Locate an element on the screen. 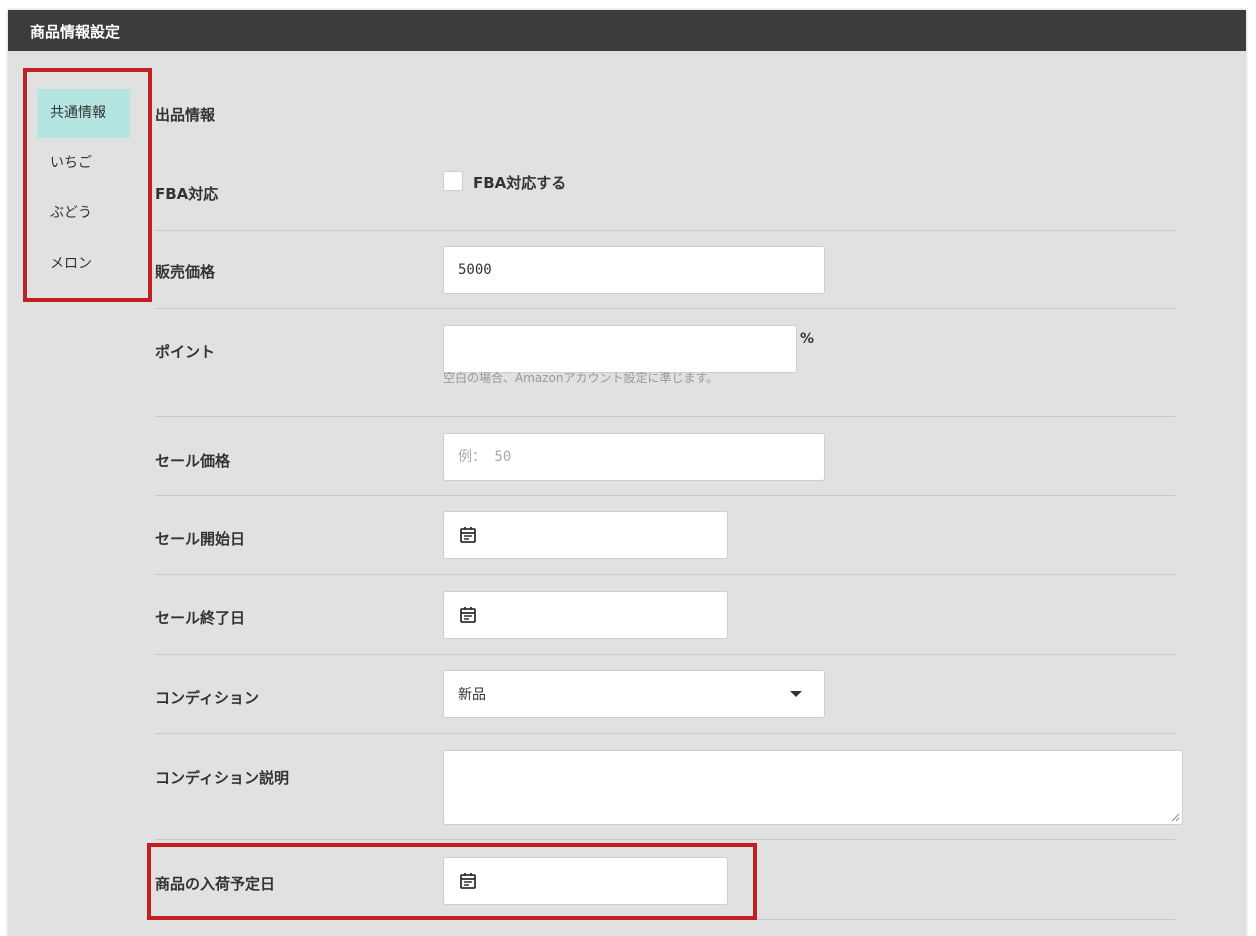  fba-checkbox is located at coordinates (453, 181).